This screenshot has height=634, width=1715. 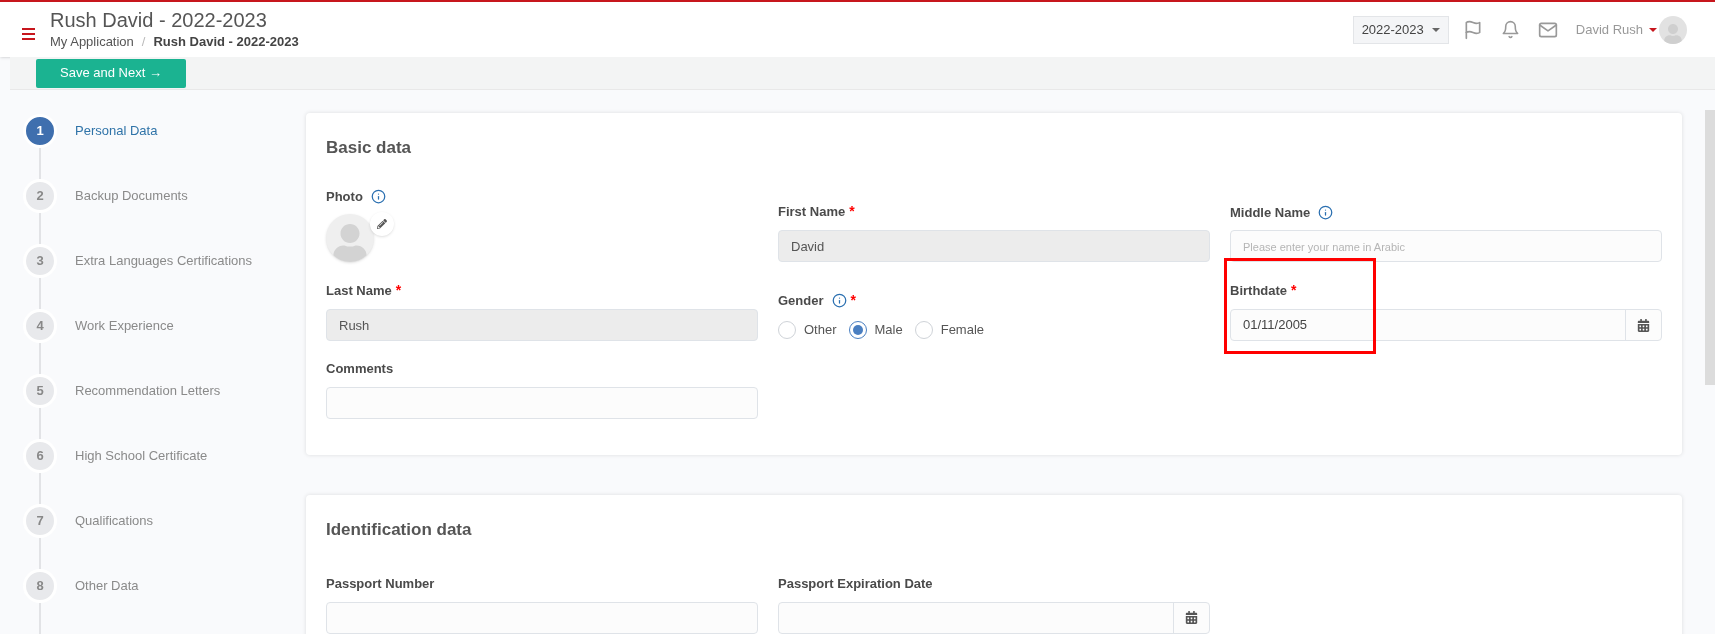 What do you see at coordinates (359, 290) in the screenshot?
I see `field-label: Last Name` at bounding box center [359, 290].